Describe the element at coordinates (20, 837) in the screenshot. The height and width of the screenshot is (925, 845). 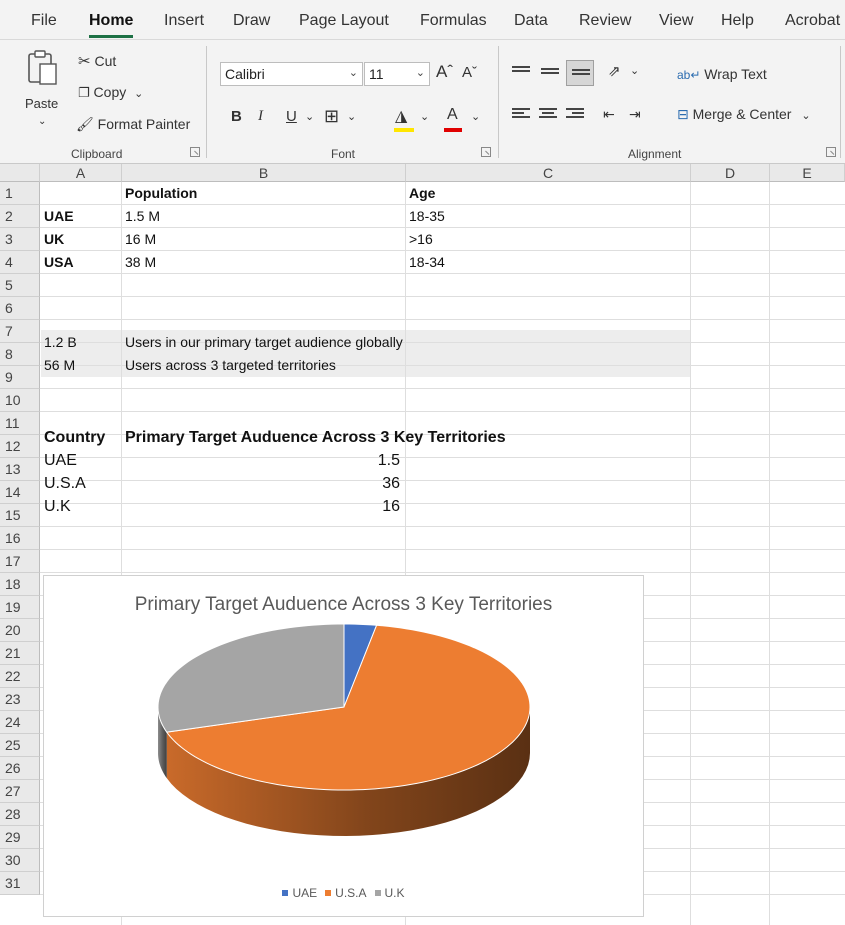
I see `row-header-29: 29` at that location.